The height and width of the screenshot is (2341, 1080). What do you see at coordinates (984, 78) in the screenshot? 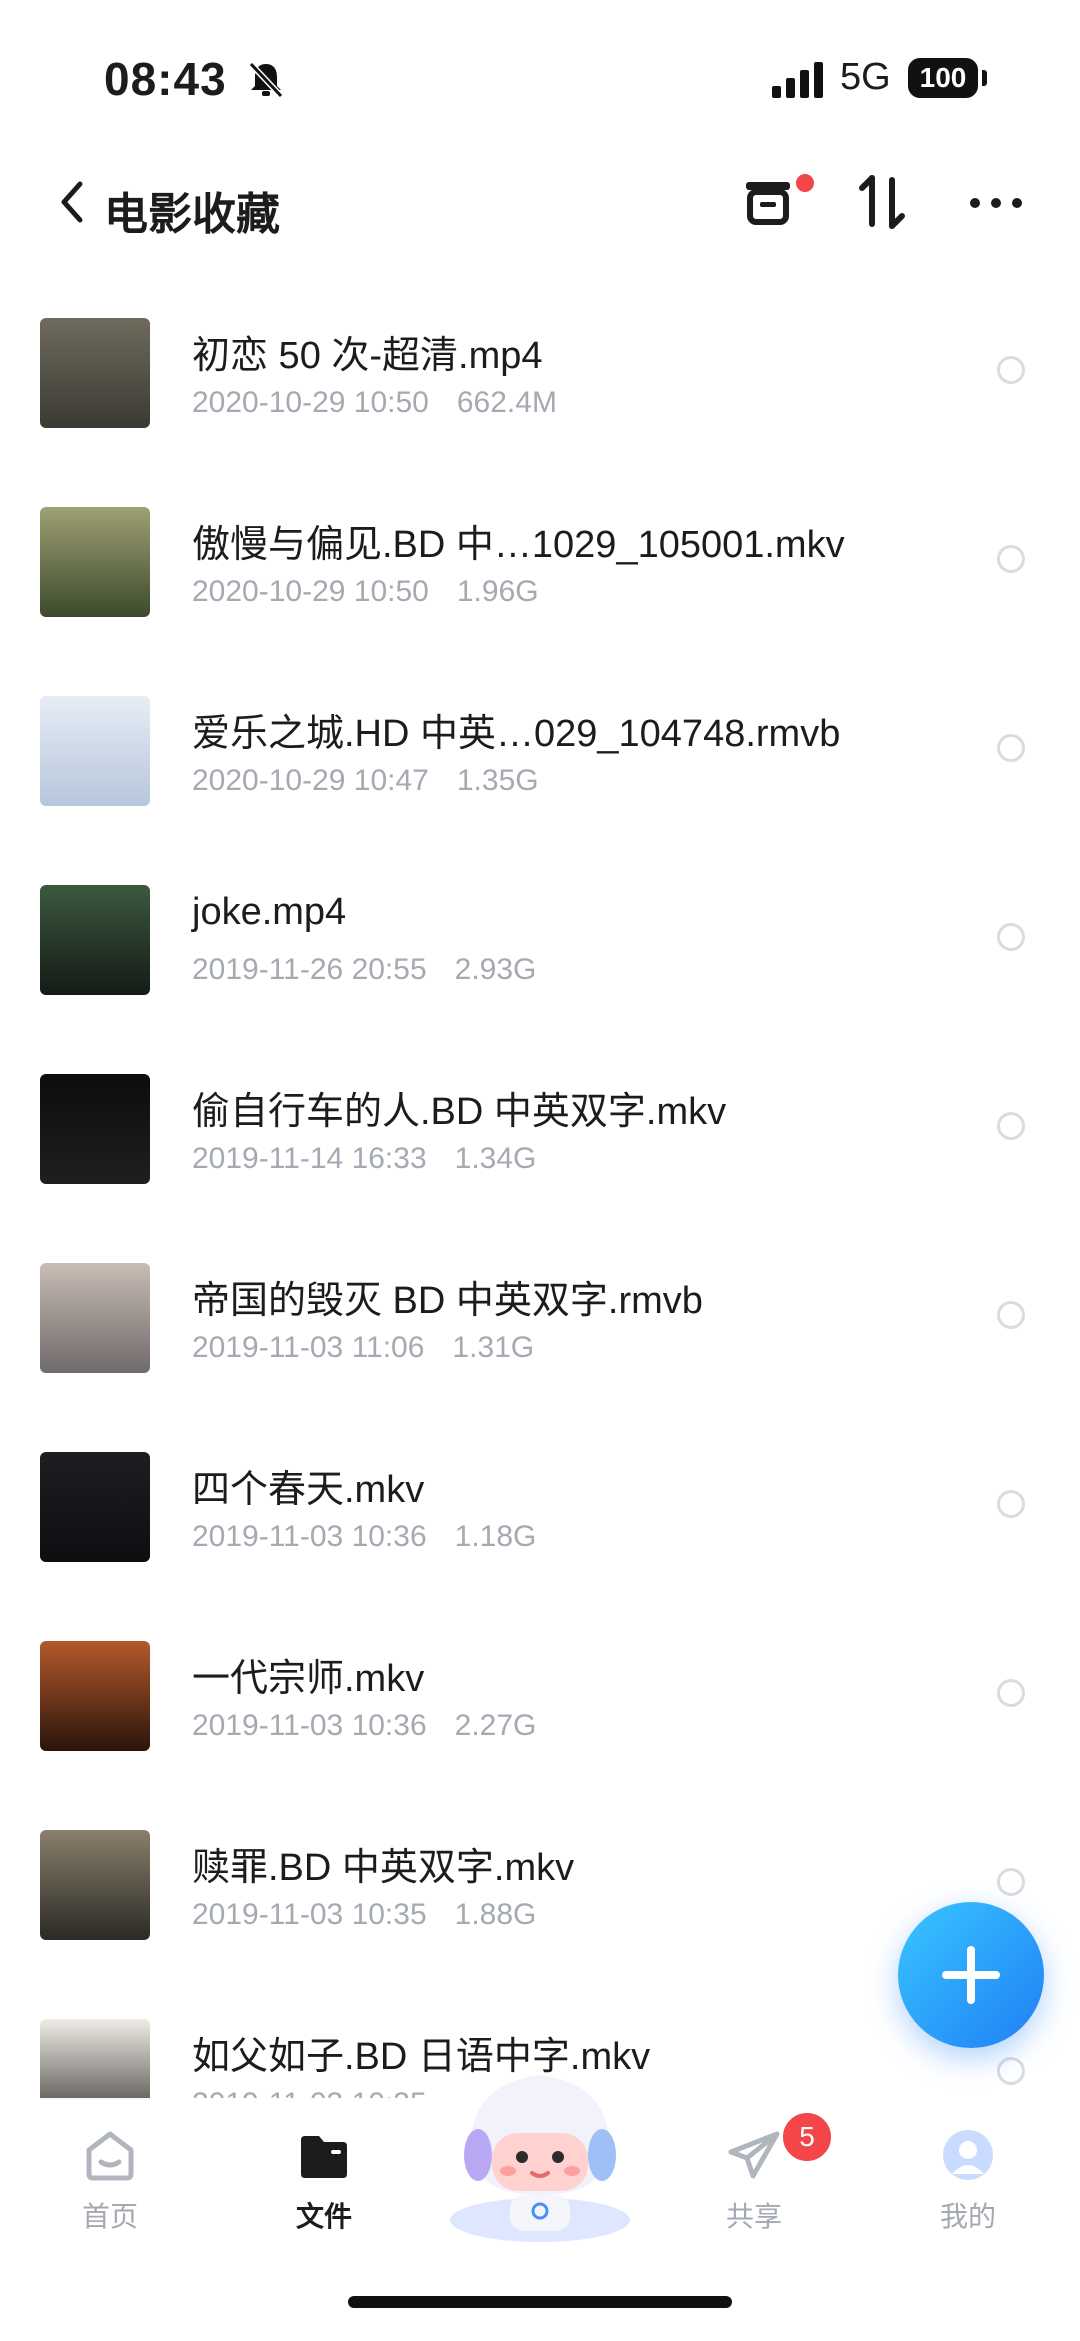
I see `battery-tip` at bounding box center [984, 78].